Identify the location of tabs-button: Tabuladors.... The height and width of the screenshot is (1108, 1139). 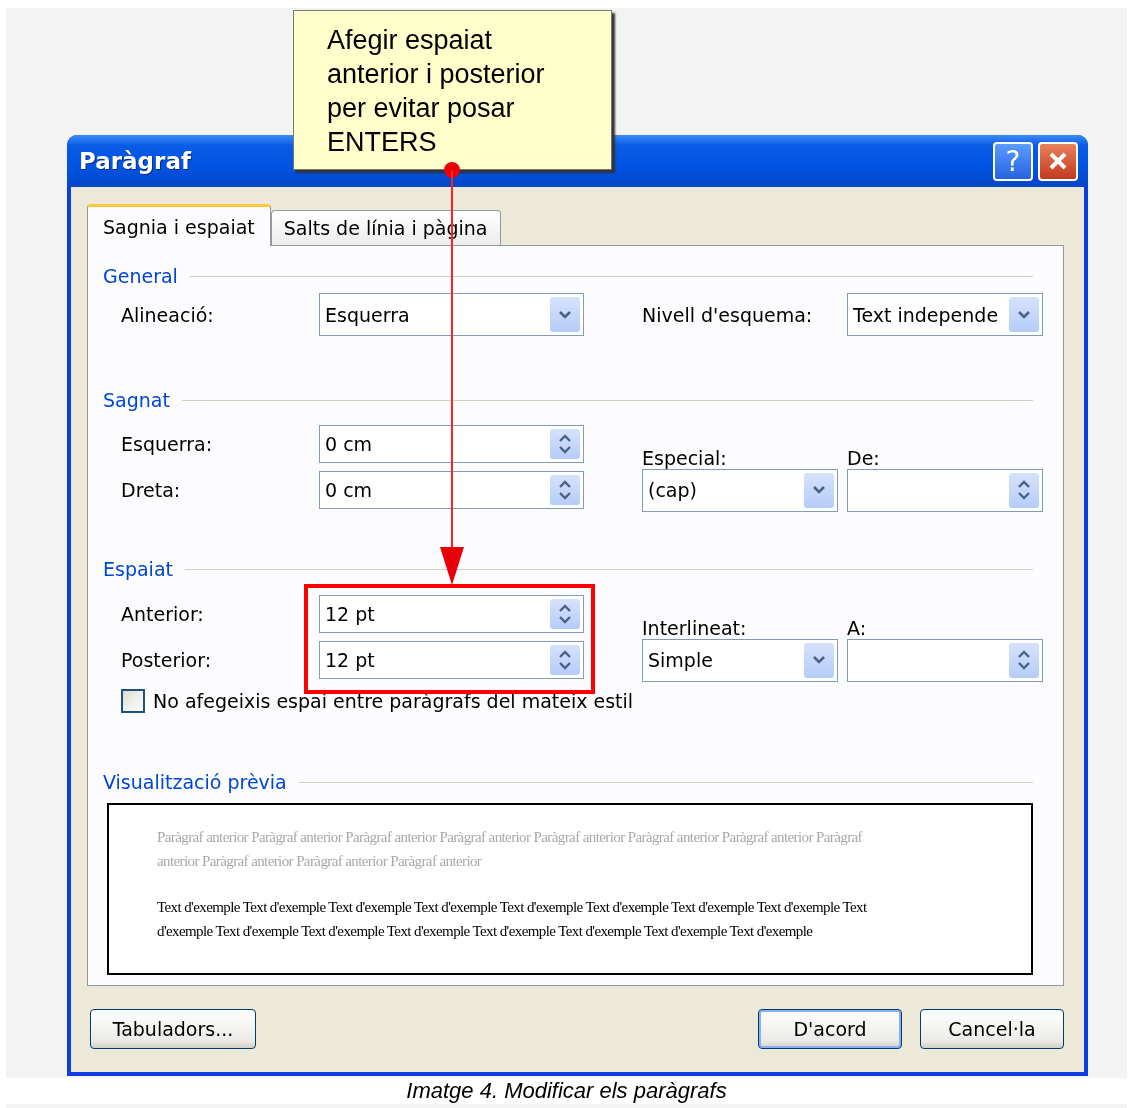
(173, 1029).